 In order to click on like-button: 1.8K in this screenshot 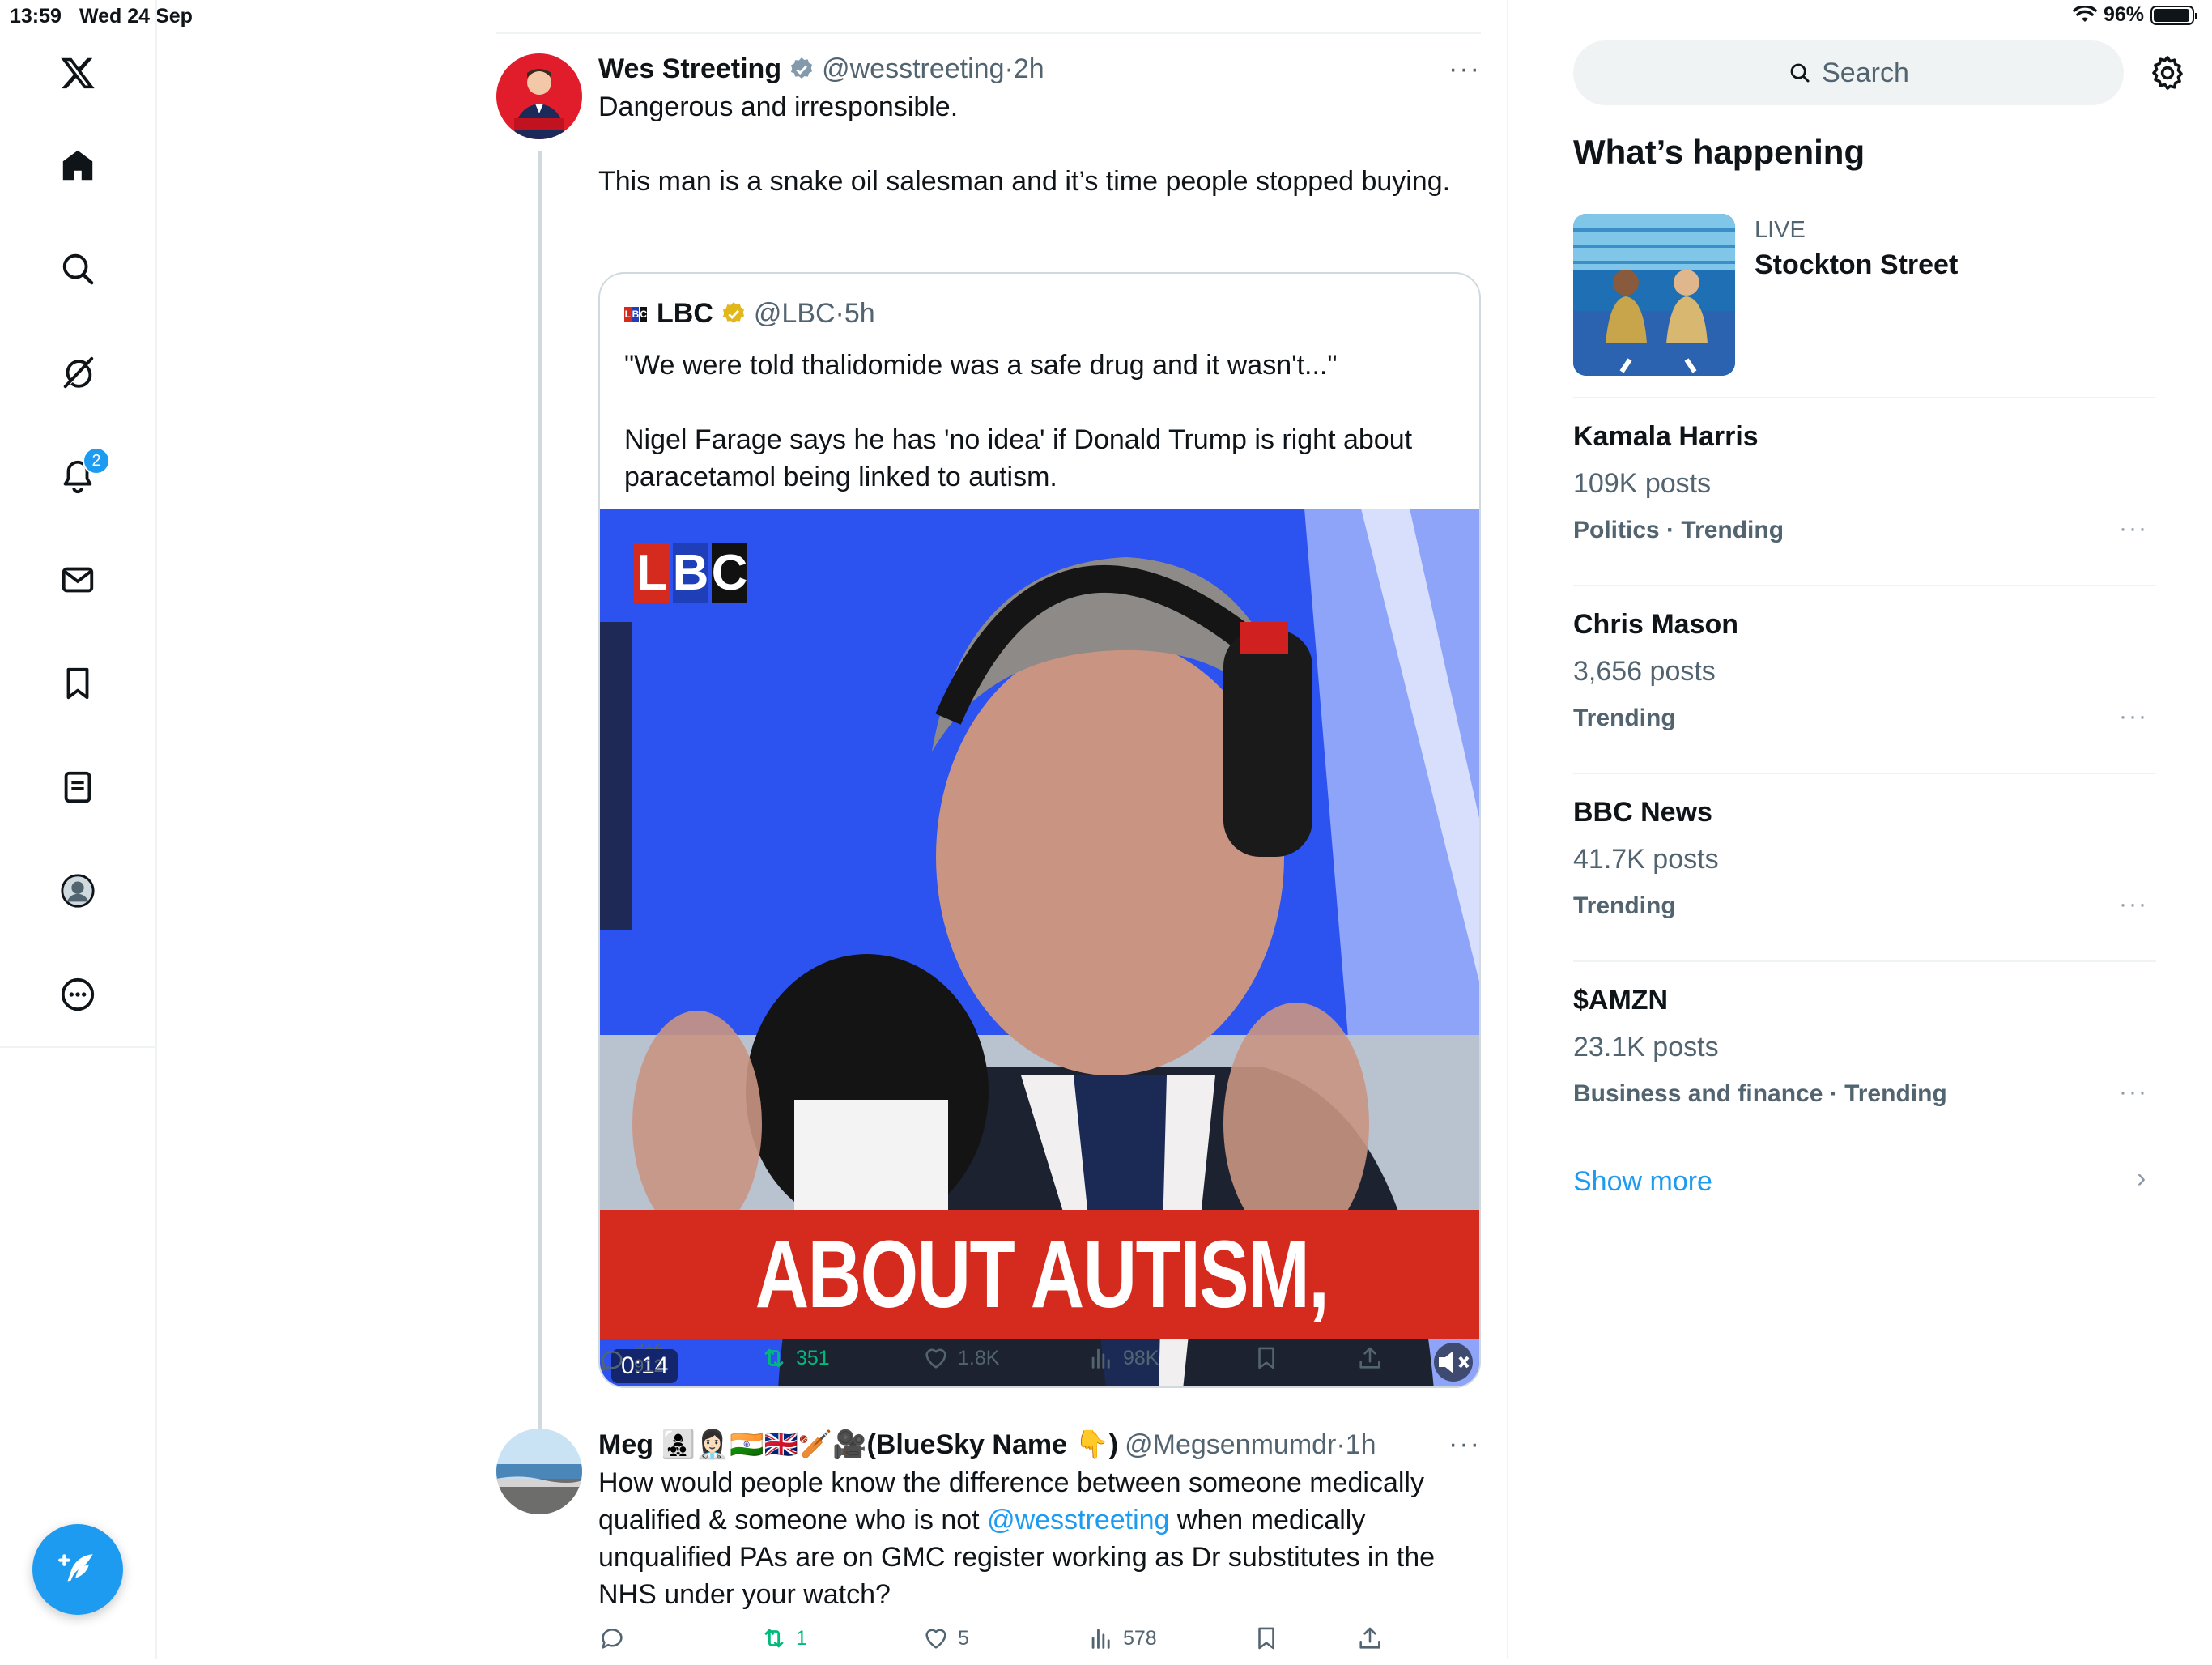, I will do `click(961, 1358)`.